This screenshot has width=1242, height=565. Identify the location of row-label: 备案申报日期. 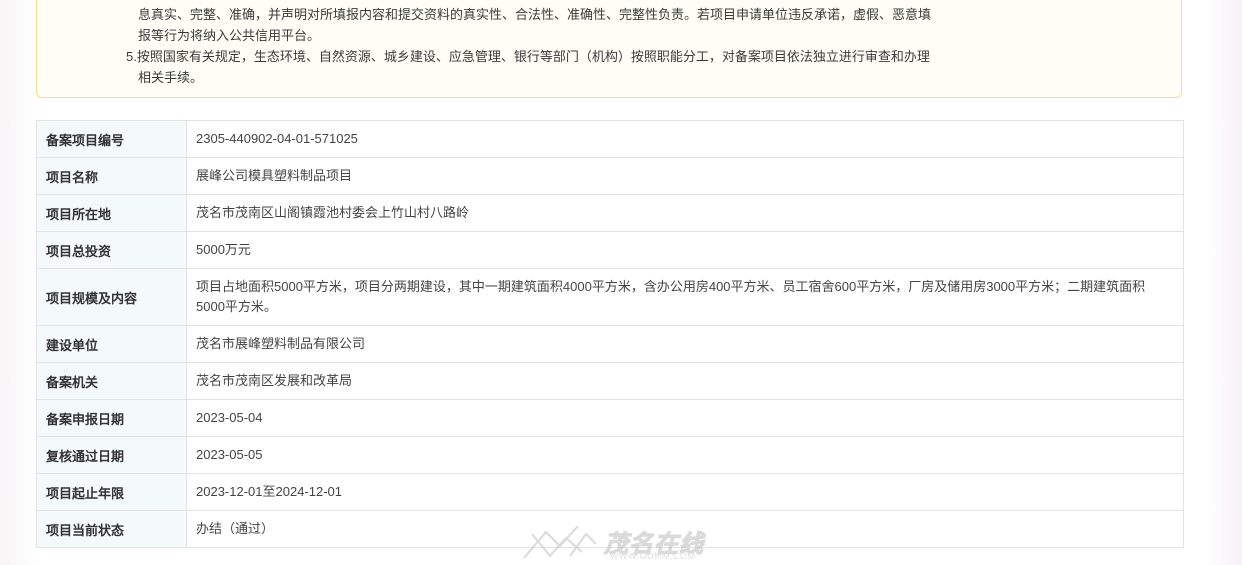
(111, 418).